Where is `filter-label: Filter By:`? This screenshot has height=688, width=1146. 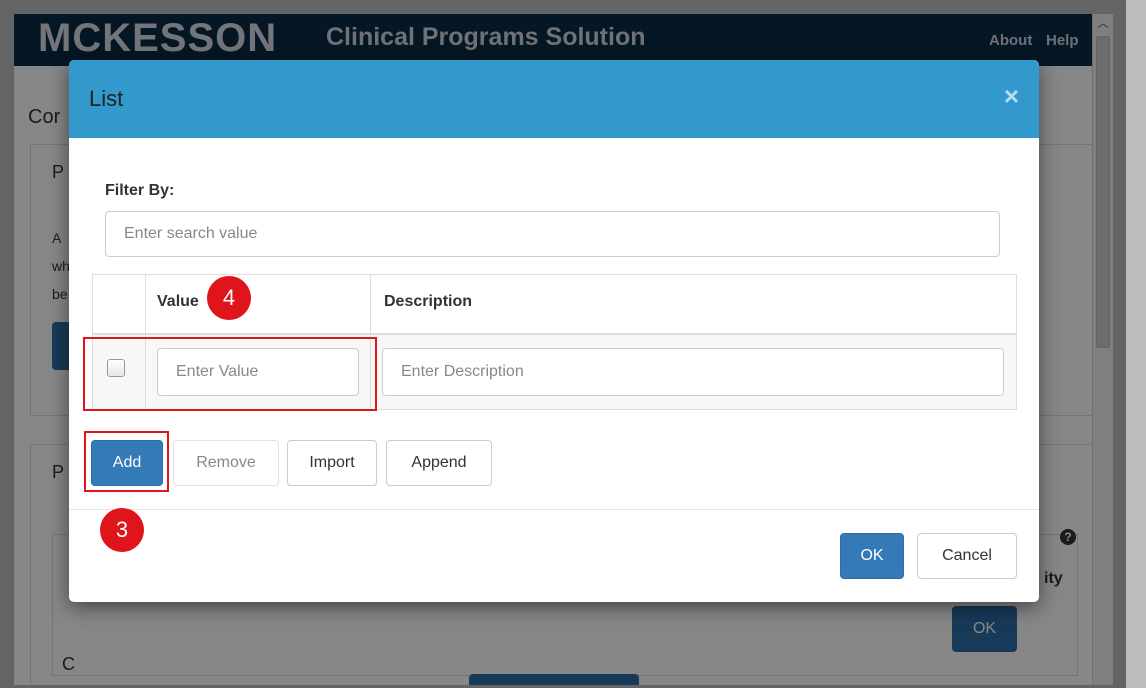
filter-label: Filter By: is located at coordinates (140, 190).